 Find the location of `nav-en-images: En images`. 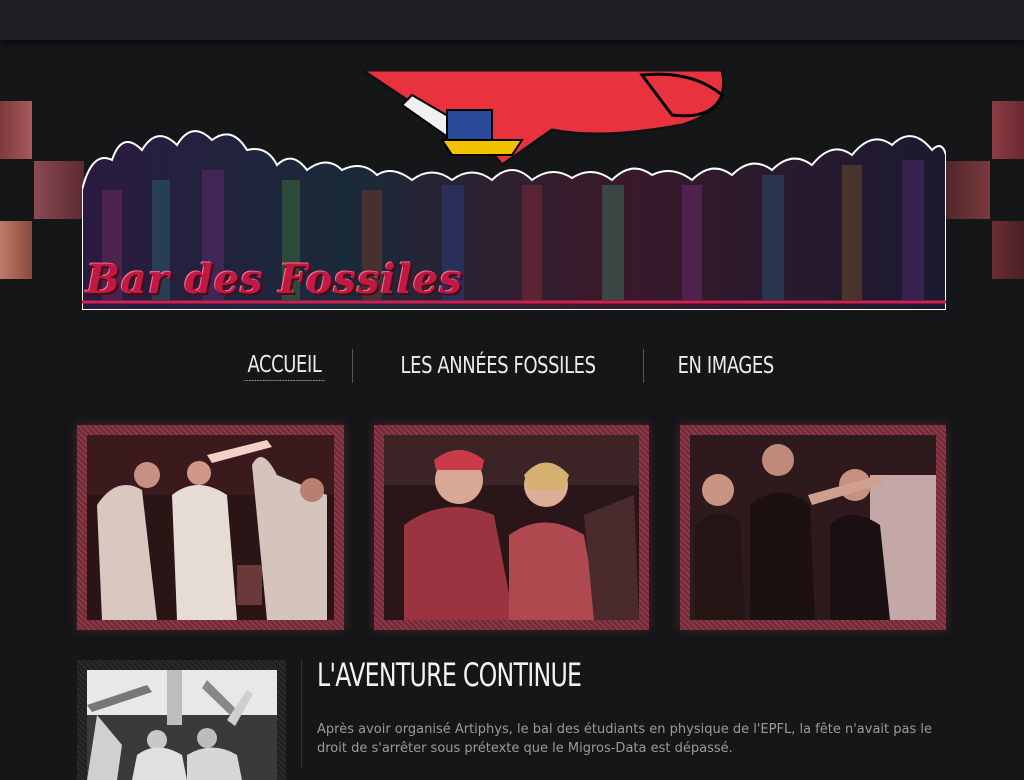

nav-en-images: En images is located at coordinates (725, 366).